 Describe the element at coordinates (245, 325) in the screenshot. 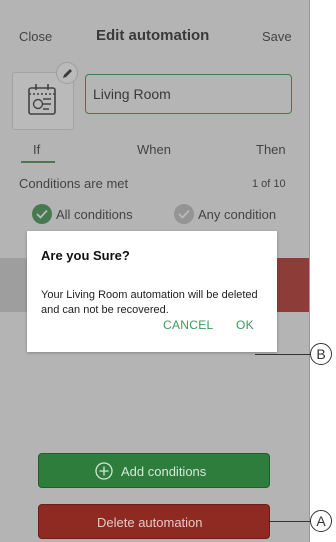

I see `ok-button: OK` at that location.